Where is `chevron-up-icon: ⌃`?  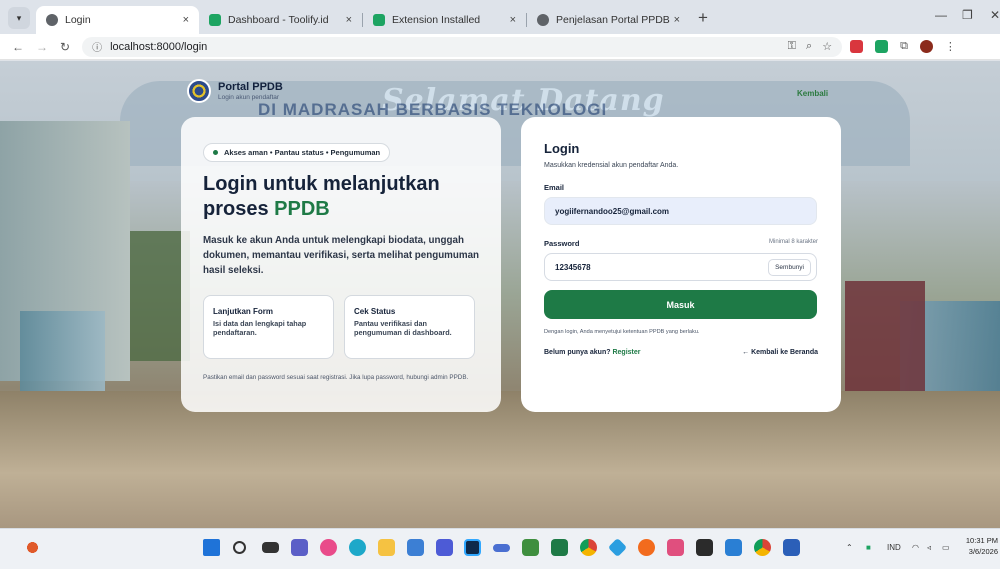
chevron-up-icon: ⌃ is located at coordinates (849, 547).